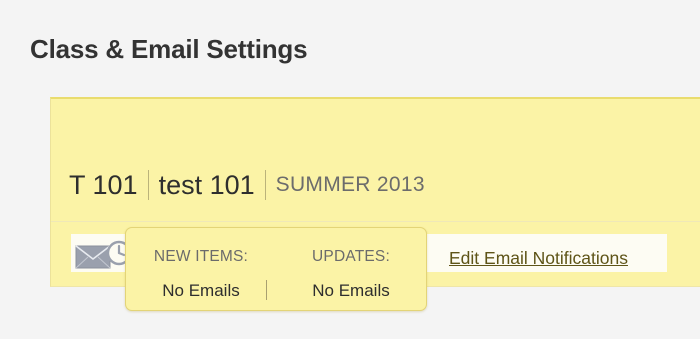  I want to click on updates-column: UPDATES: No Emails, so click(351, 269).